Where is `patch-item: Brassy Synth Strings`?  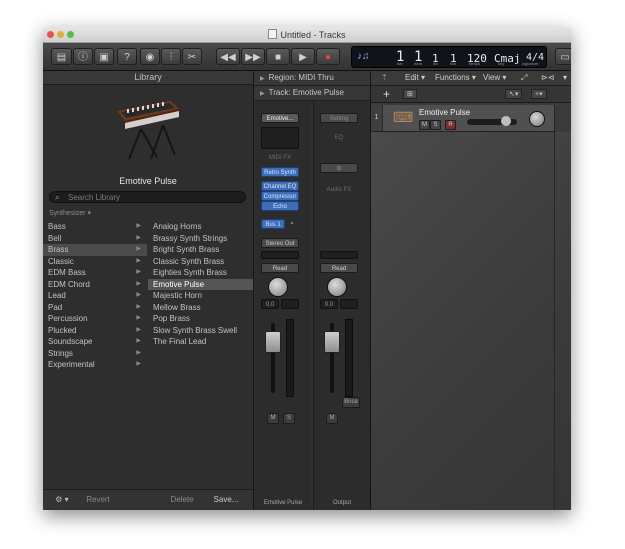
patch-item: Brassy Synth Strings is located at coordinates (200, 239).